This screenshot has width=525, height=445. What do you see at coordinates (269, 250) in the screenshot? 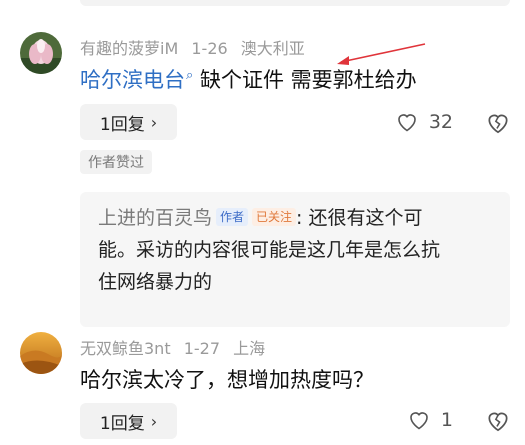
I see `reply-line: 能。采访的内容很可能是这几年是怎么抗` at bounding box center [269, 250].